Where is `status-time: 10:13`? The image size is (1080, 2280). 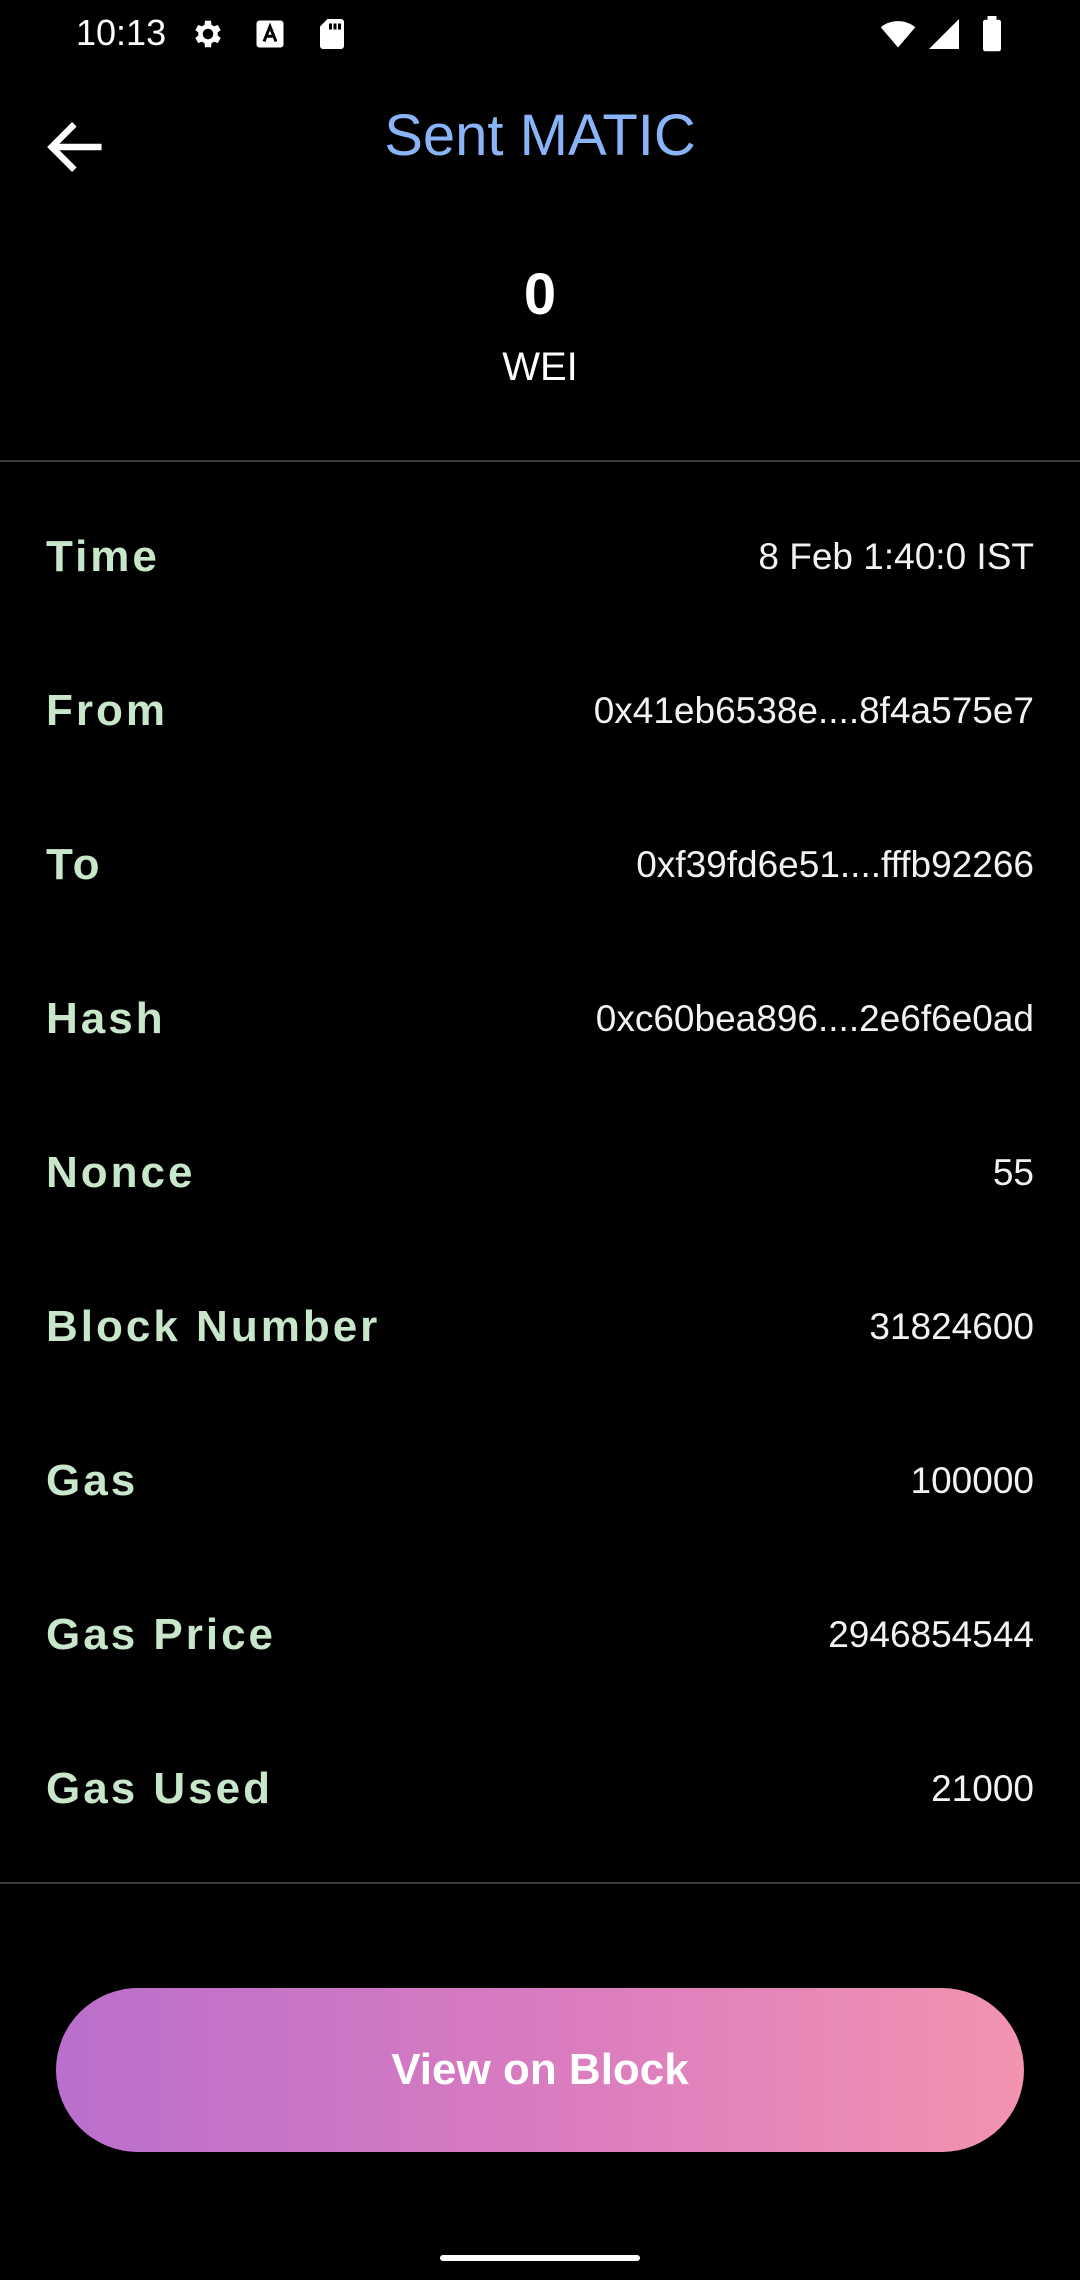
status-time: 10:13 is located at coordinates (121, 32).